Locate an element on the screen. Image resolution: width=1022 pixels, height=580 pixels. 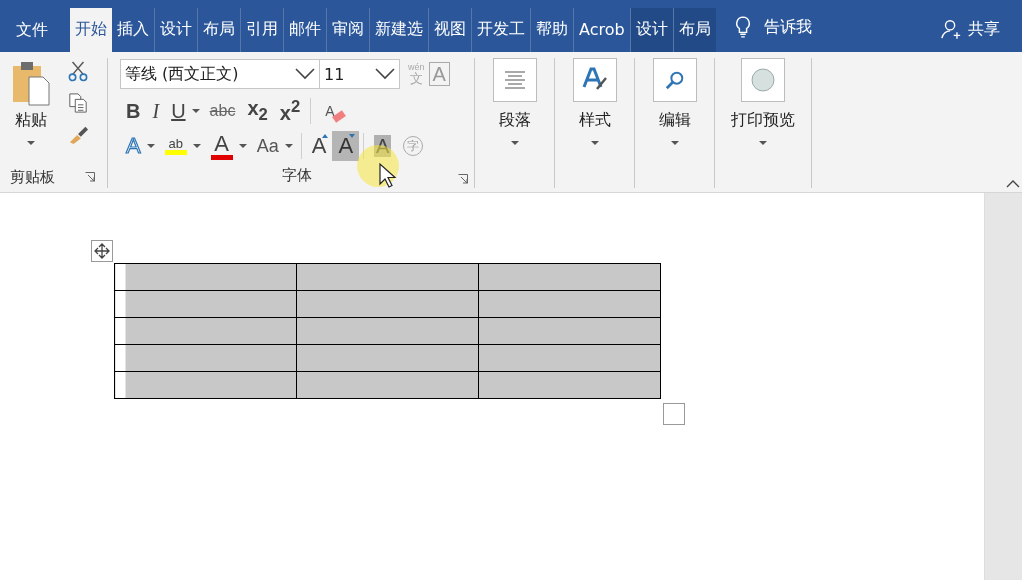
font-color-button: A is located at coordinates (221, 146).